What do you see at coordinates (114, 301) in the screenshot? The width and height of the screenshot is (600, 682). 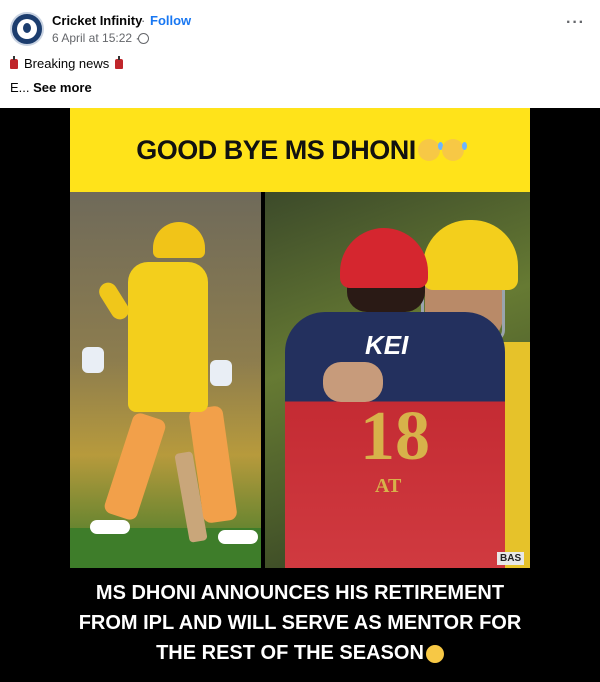 I see `player-arm` at bounding box center [114, 301].